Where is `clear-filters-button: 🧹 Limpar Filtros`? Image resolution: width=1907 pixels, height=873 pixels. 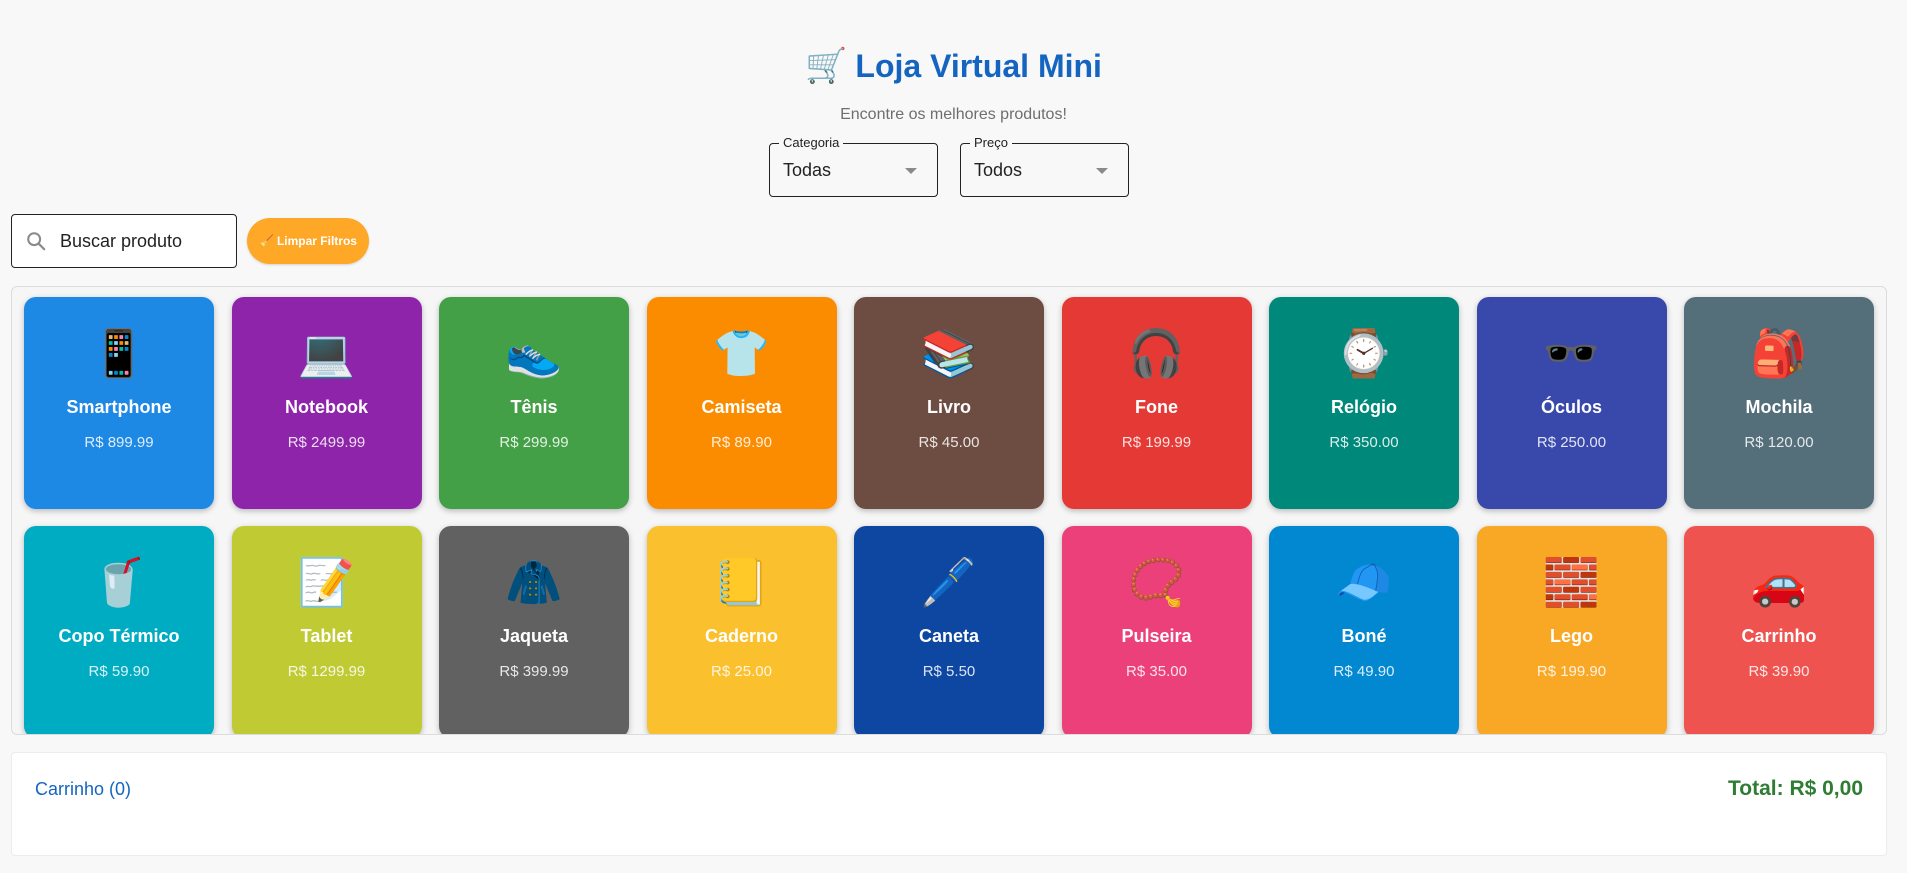 clear-filters-button: 🧹 Limpar Filtros is located at coordinates (308, 241).